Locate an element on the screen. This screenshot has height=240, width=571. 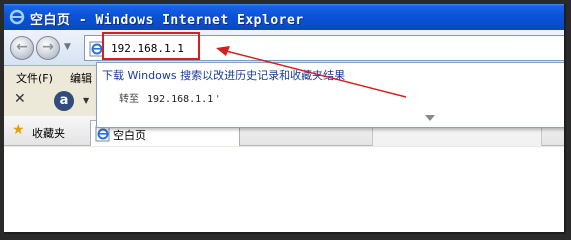
favorites-star-icon: ★ is located at coordinates (18, 130).